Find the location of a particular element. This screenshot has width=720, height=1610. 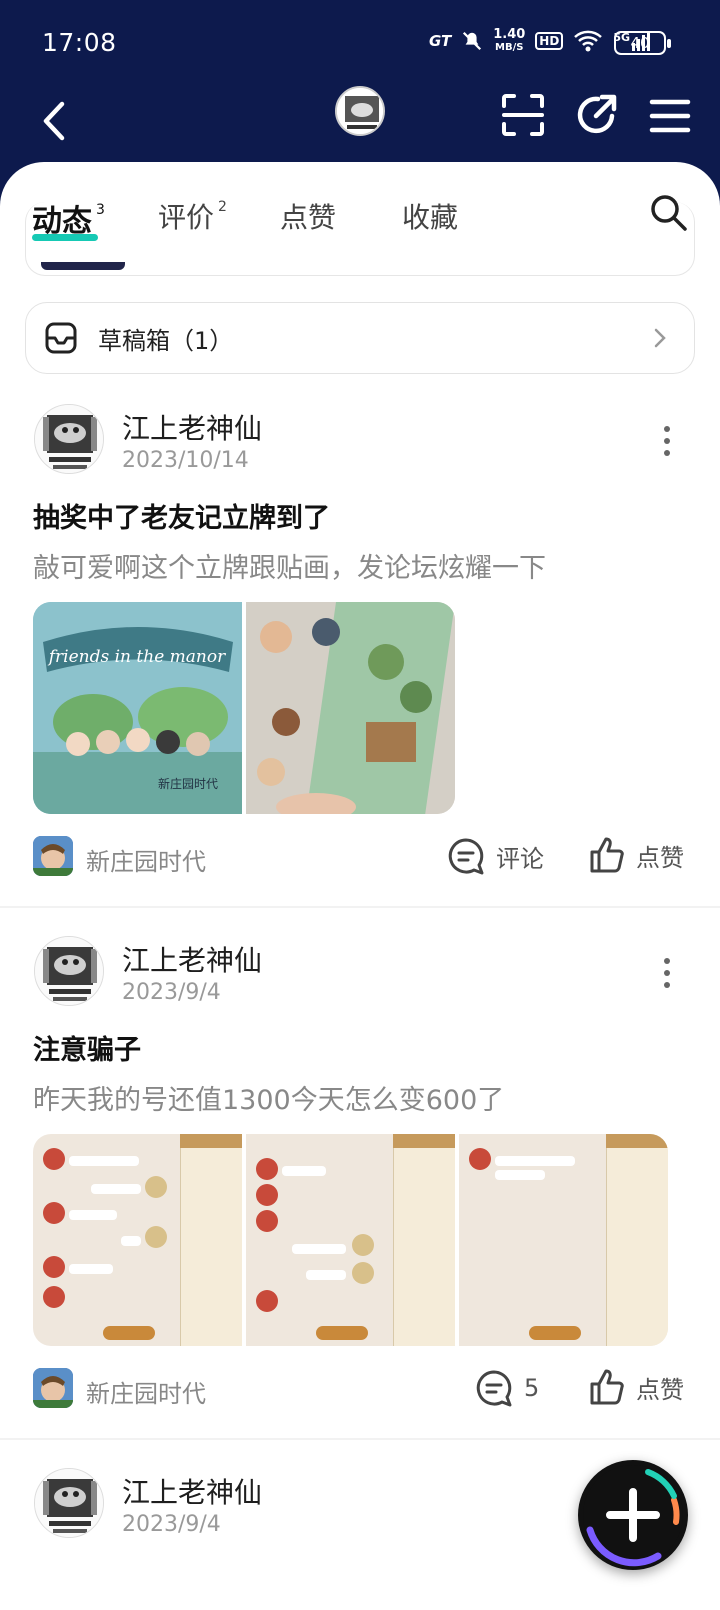

post-body: 敲可爱啊这个立牌跟贴画，发论坛炫耀一下 is located at coordinates (289, 568).